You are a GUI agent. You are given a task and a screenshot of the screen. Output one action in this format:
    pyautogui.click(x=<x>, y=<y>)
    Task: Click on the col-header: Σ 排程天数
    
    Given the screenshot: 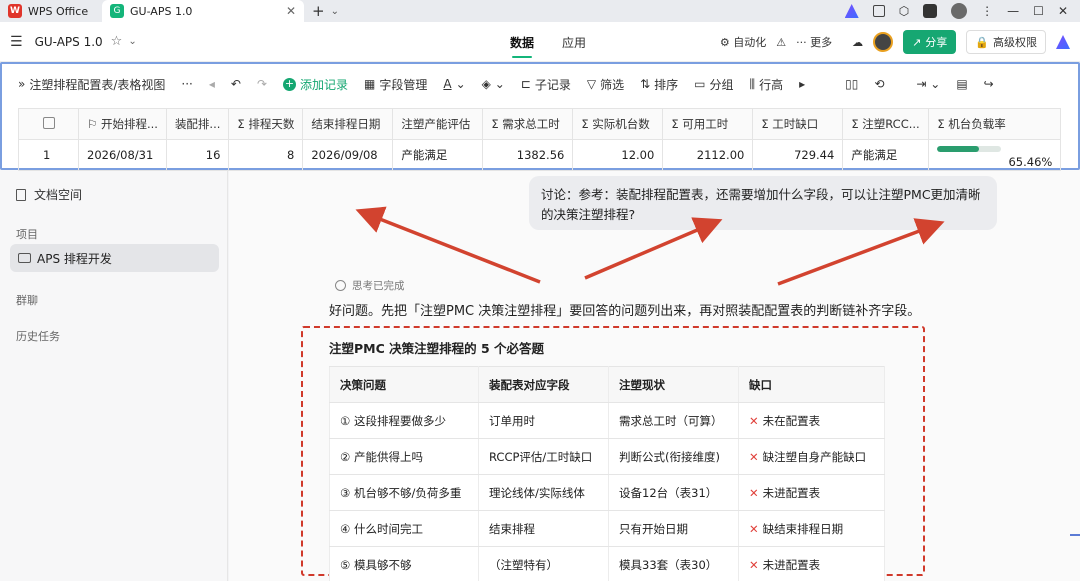 What is the action you would take?
    pyautogui.click(x=266, y=124)
    